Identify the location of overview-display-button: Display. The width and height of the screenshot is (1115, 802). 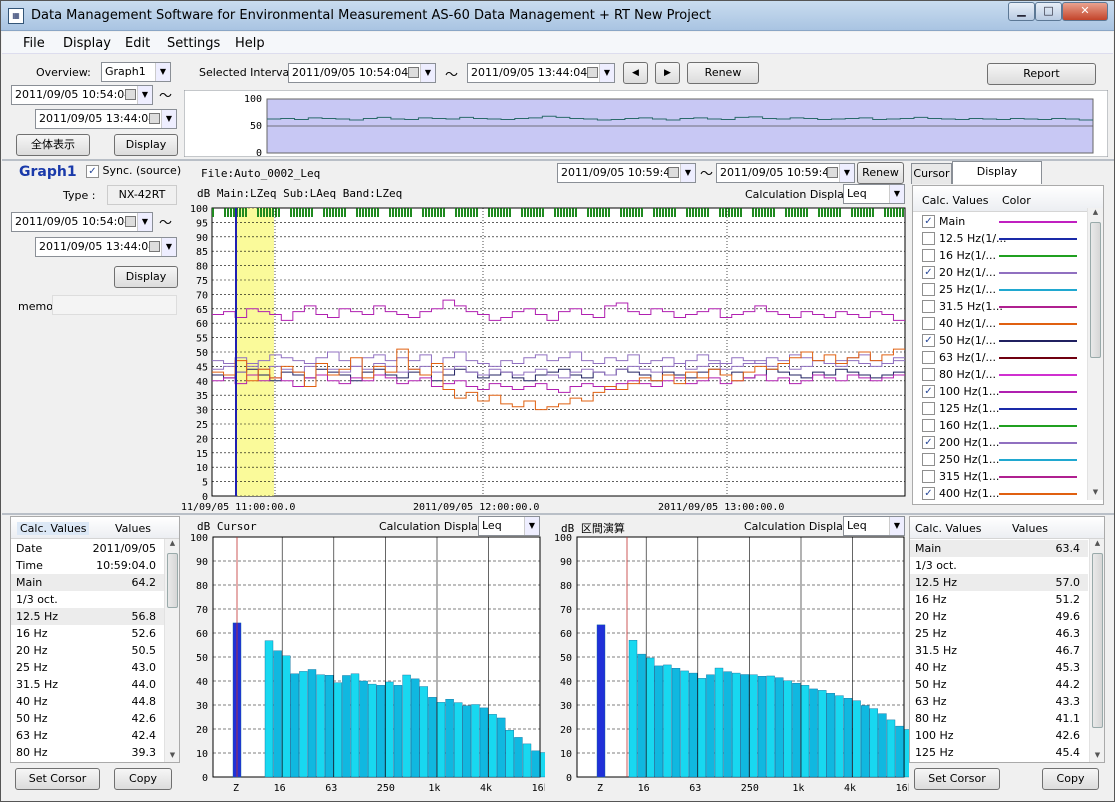
(146, 145).